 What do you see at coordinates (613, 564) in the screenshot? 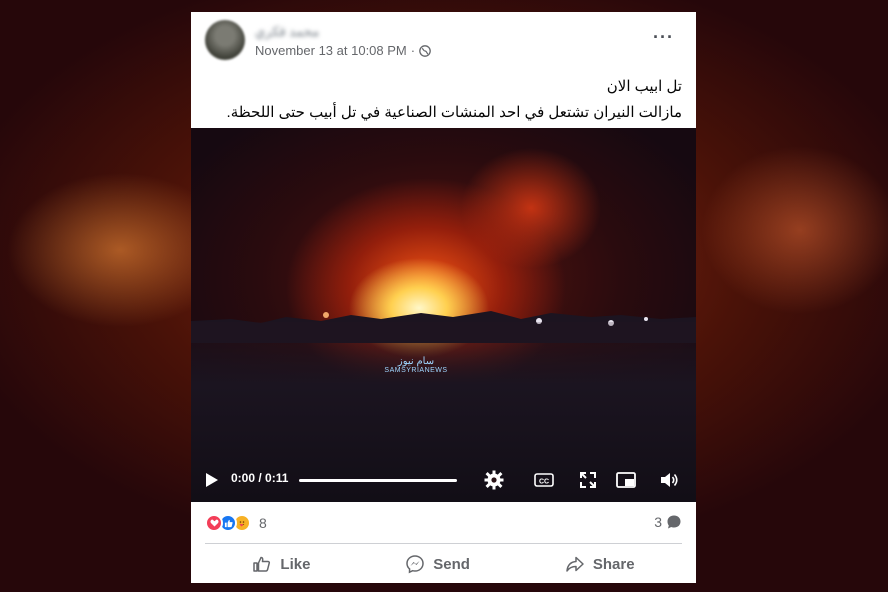
I see `share-label: Share` at bounding box center [613, 564].